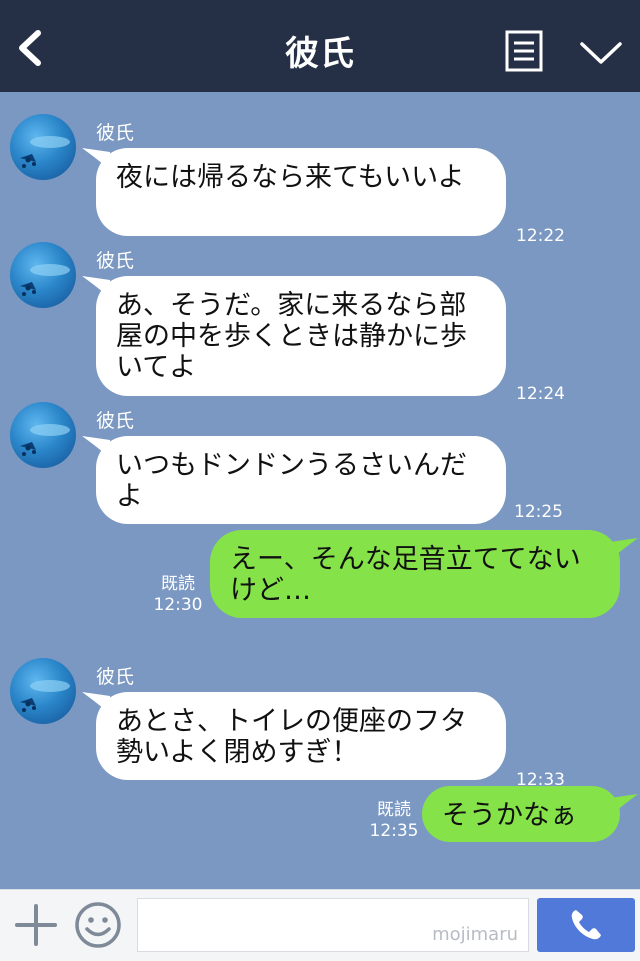 The image size is (640, 961). I want to click on smile-icon, so click(98, 925).